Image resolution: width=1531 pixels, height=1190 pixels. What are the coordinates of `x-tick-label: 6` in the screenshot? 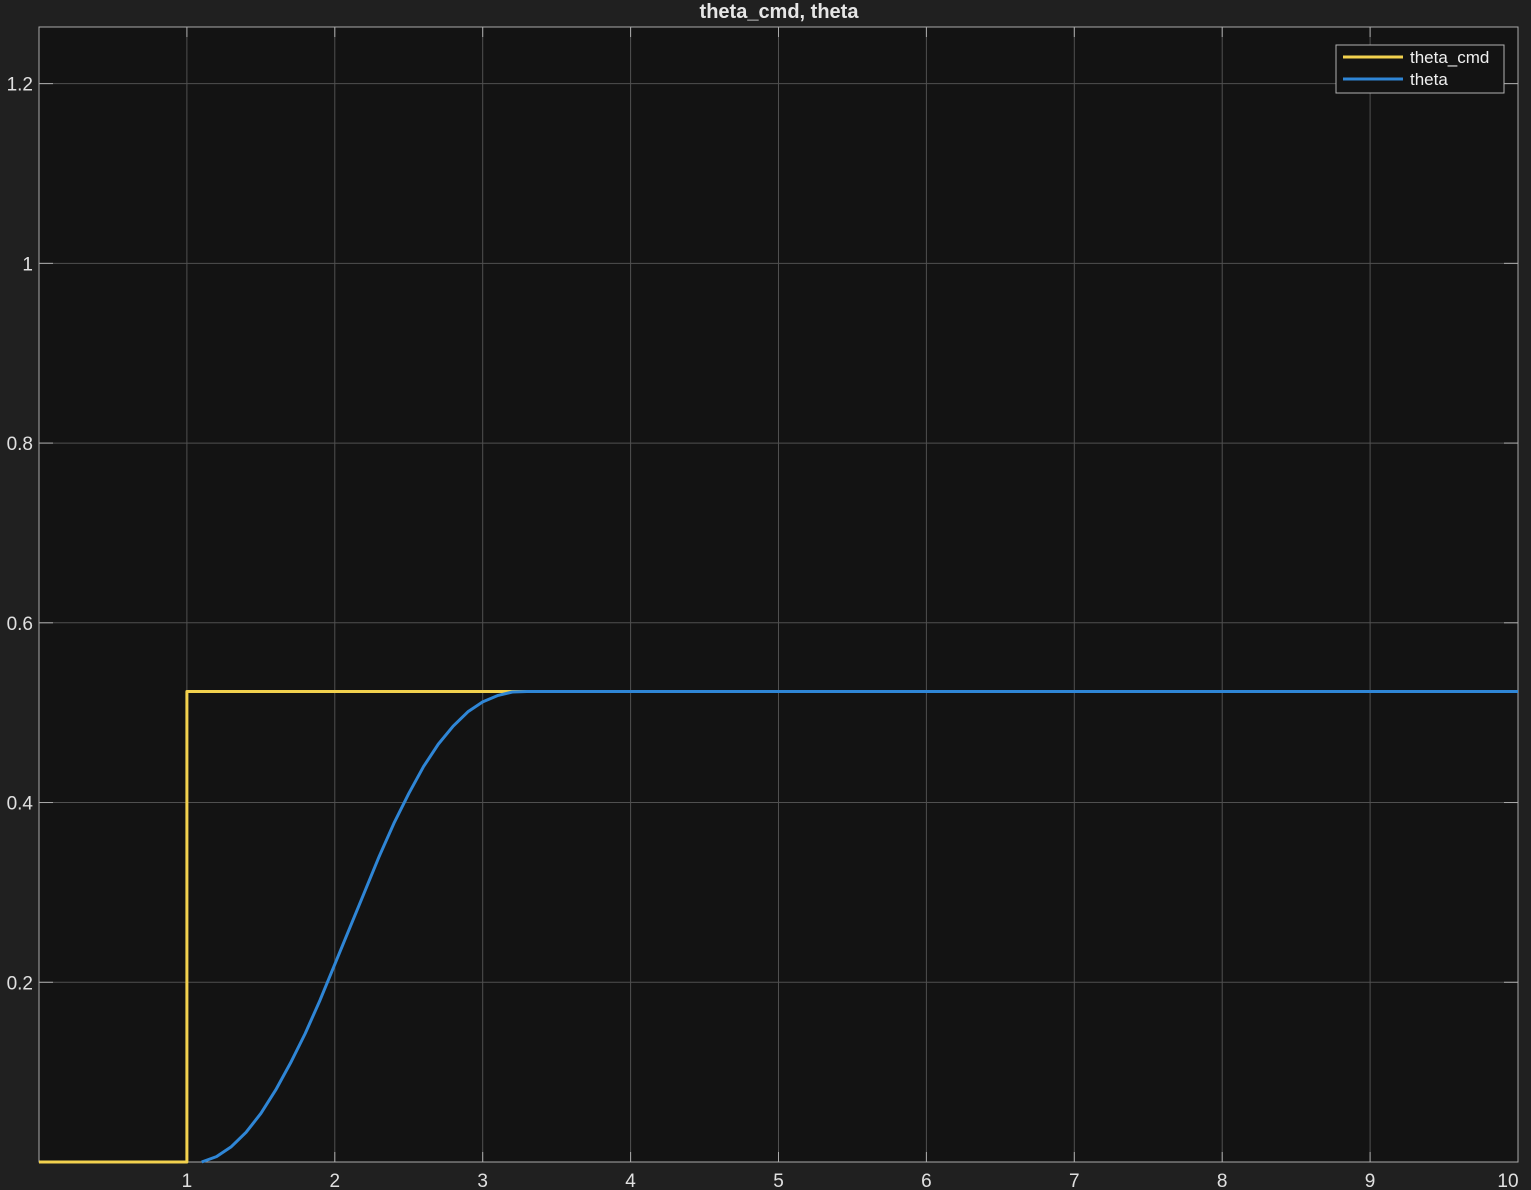 It's located at (926, 1180).